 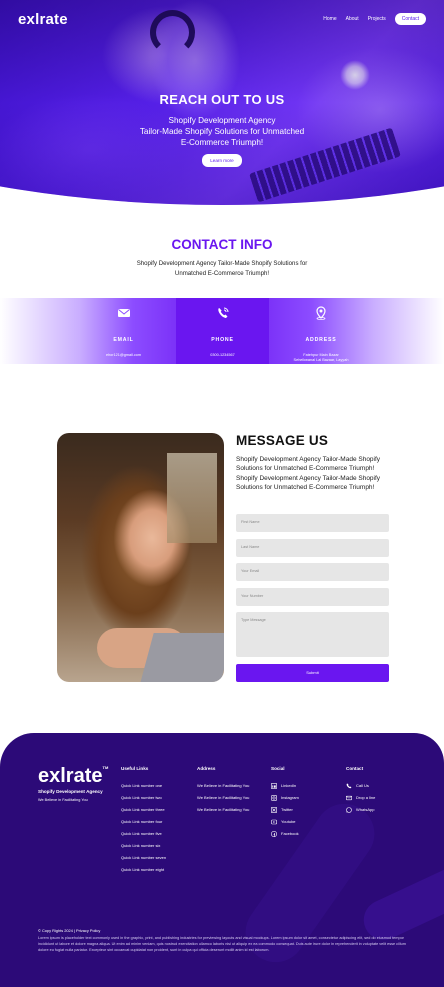 I want to click on address-line-2: Seheikwanal Lal Bazaar, Layyah, so click(x=321, y=360).